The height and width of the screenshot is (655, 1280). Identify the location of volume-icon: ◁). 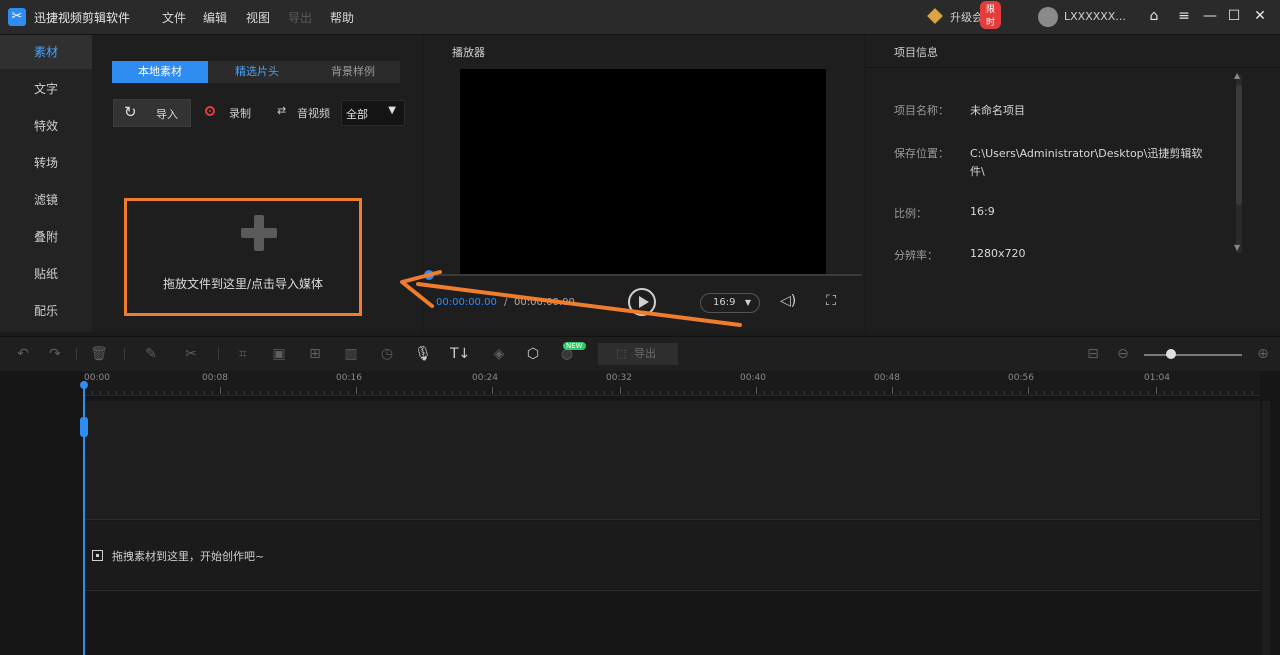
(788, 301).